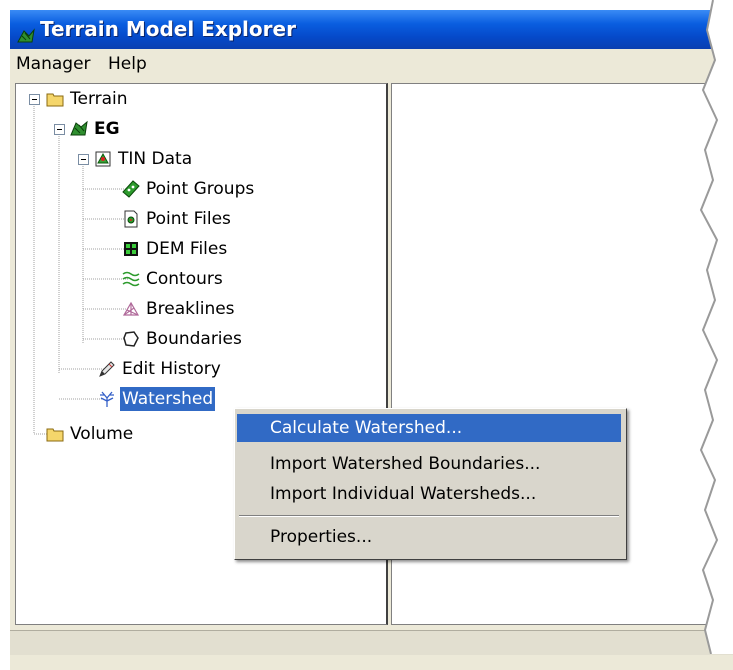 This screenshot has width=733, height=670. What do you see at coordinates (96, 129) in the screenshot?
I see `tree-node-eg: EG` at bounding box center [96, 129].